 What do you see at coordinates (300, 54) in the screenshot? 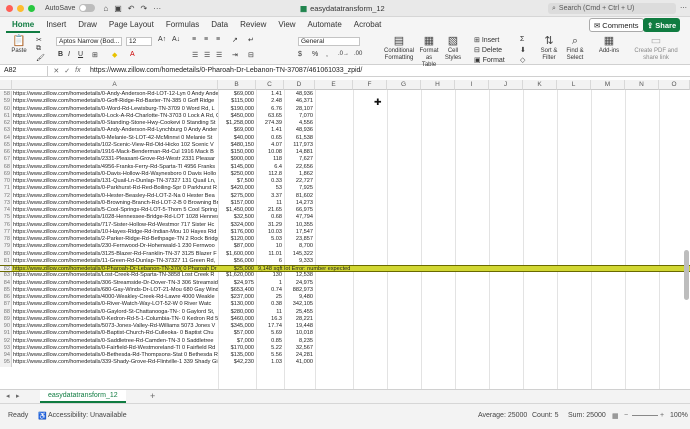
I see `currency-icon: $` at bounding box center [300, 54].